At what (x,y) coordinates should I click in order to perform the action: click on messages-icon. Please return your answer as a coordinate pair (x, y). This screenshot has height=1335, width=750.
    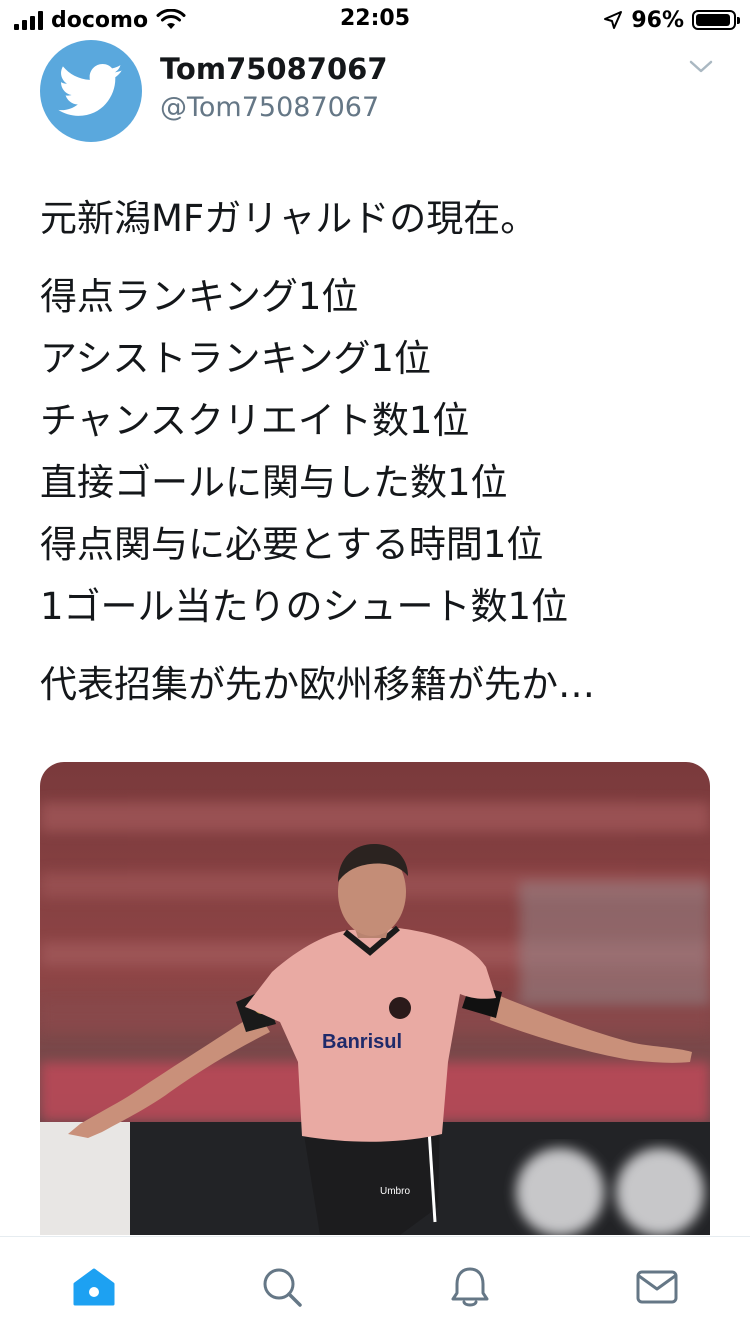
    Looking at the image, I should click on (657, 1287).